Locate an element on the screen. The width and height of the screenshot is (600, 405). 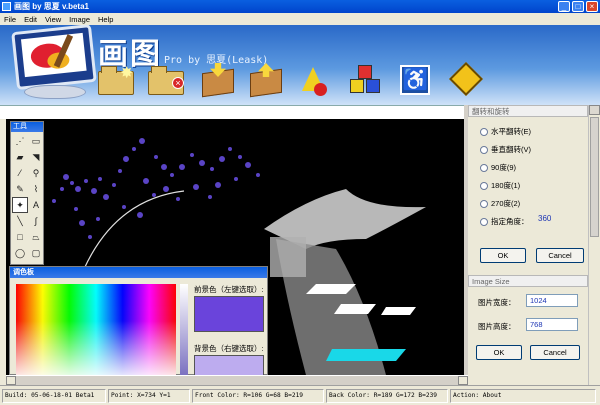
export-box-icon is located at coordinates (267, 80).